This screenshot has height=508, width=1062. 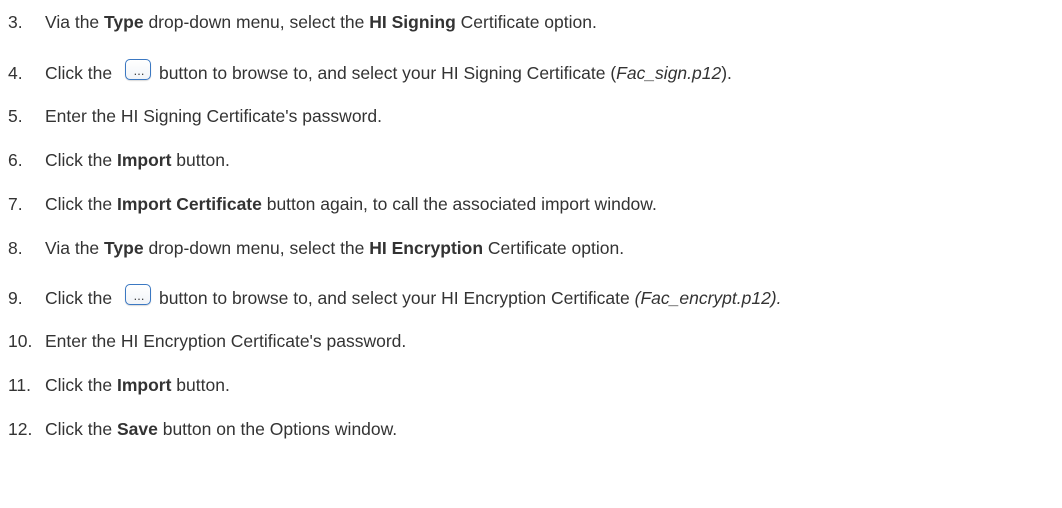 I want to click on step-bold: HI Signing, so click(x=412, y=22).